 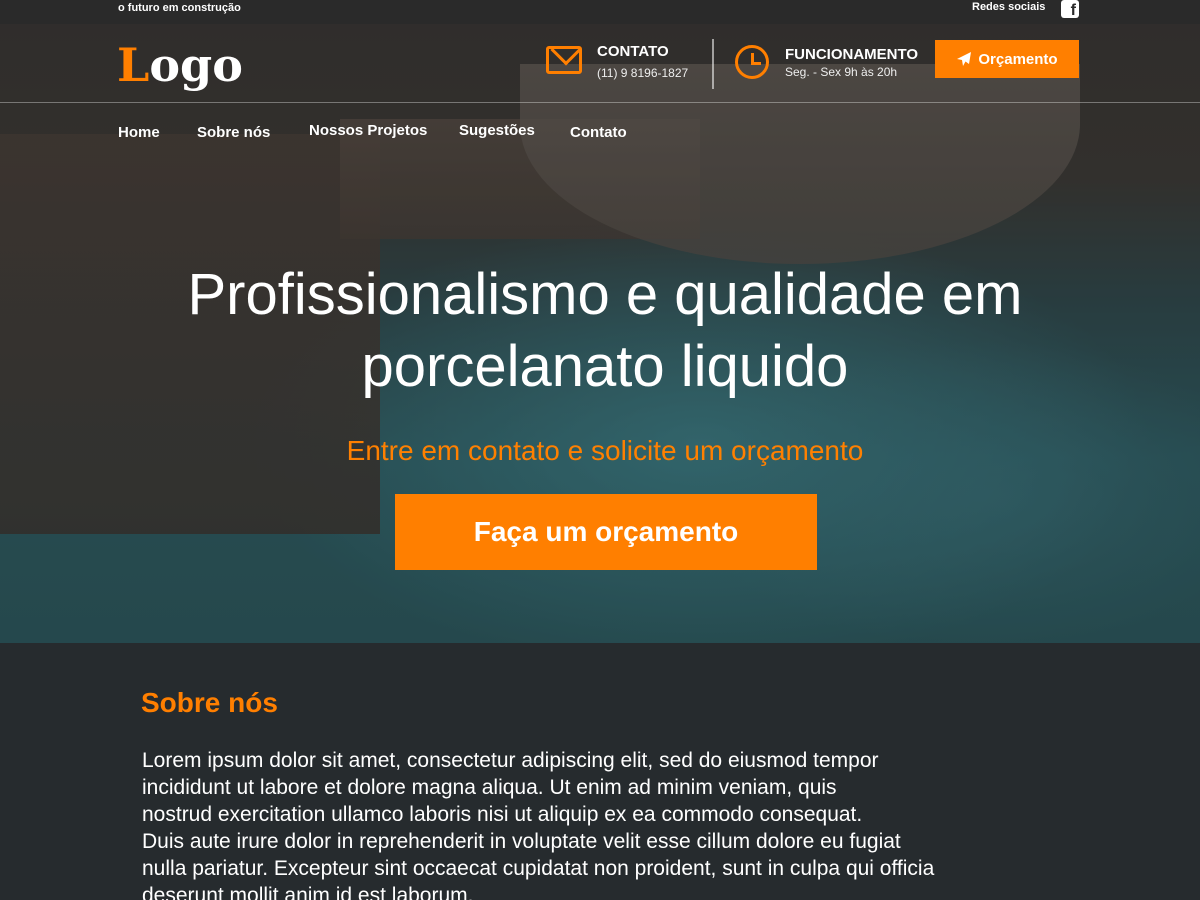 What do you see at coordinates (606, 532) in the screenshot?
I see `cta-quote-button: Faça um orçamento` at bounding box center [606, 532].